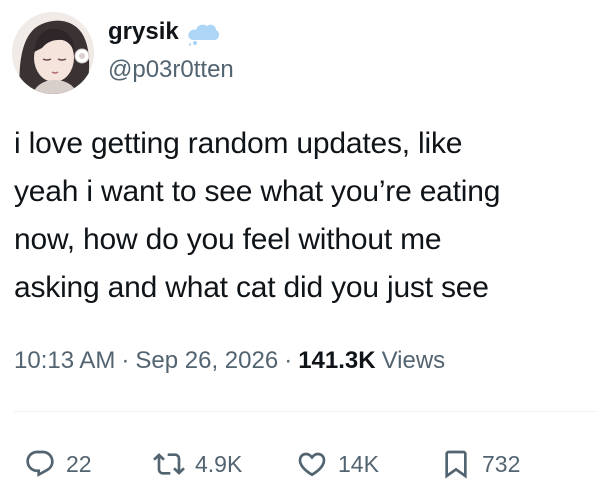  What do you see at coordinates (358, 463) in the screenshot?
I see `like-count: 14K` at bounding box center [358, 463].